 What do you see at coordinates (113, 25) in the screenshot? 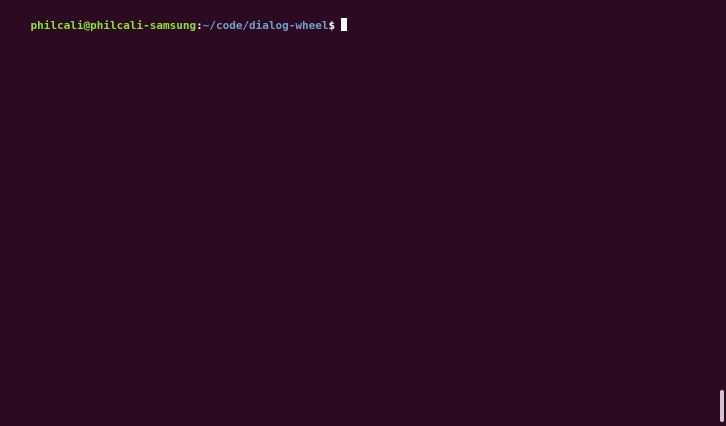
I see `prompt-user-host: philcali@philcali-samsung` at bounding box center [113, 25].